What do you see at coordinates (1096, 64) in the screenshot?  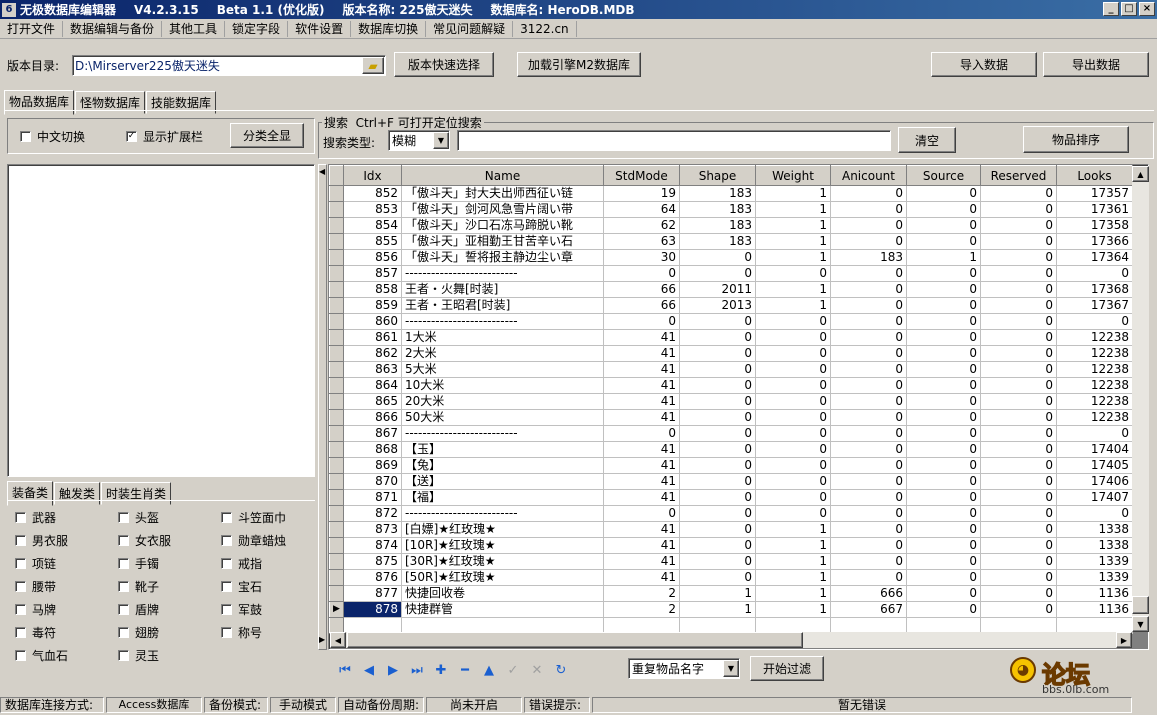 I see `export-button: 导出数据` at bounding box center [1096, 64].